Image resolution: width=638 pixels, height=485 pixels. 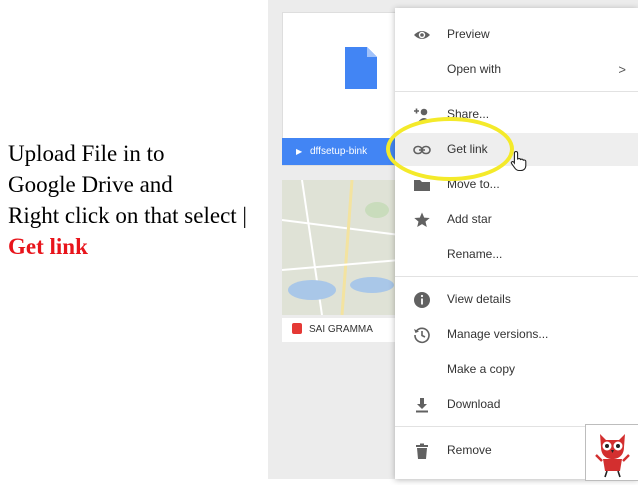 What do you see at coordinates (516, 404) in the screenshot?
I see `menu-item-download: Download` at bounding box center [516, 404].